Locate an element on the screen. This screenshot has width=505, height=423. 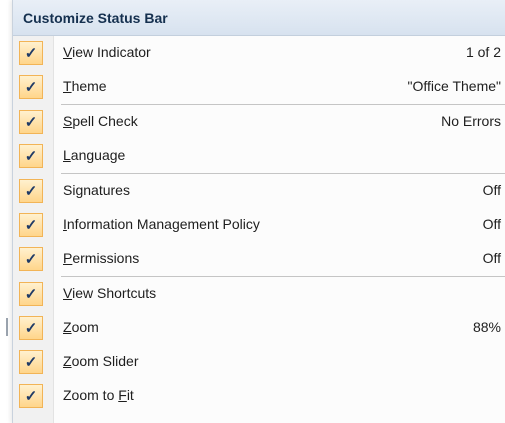
menu-item-view-indicator: ✓ View Indicator 1 of 2 is located at coordinates (259, 53).